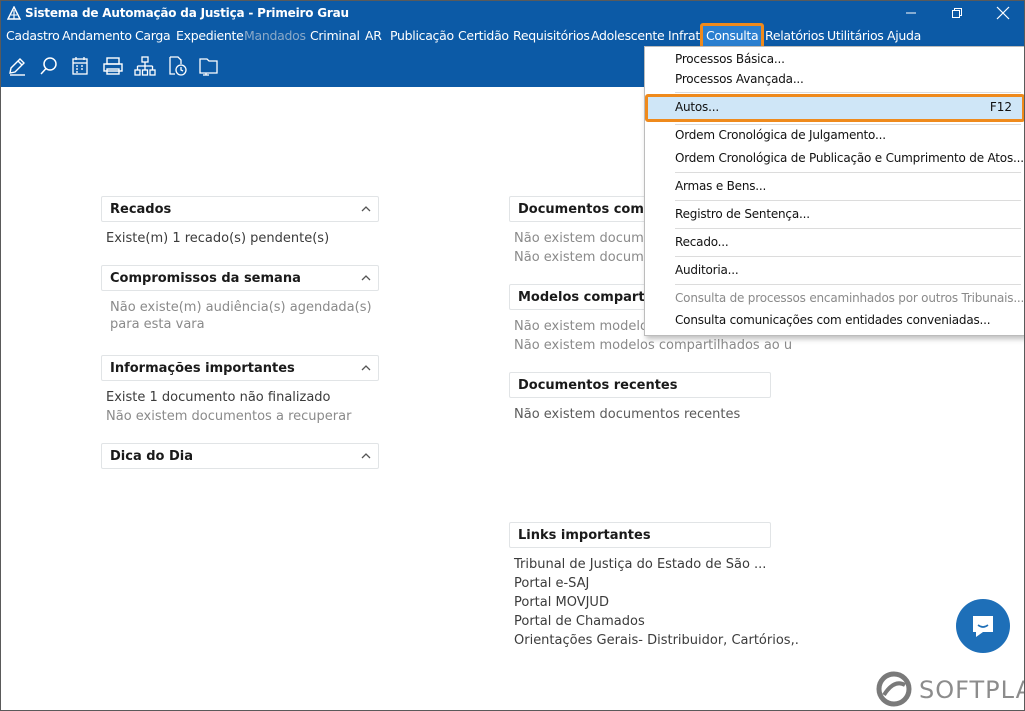  Describe the element at coordinates (653, 345) in the screenshot. I see `modelos-line: Não existem modelos compartilhados ao u` at that location.